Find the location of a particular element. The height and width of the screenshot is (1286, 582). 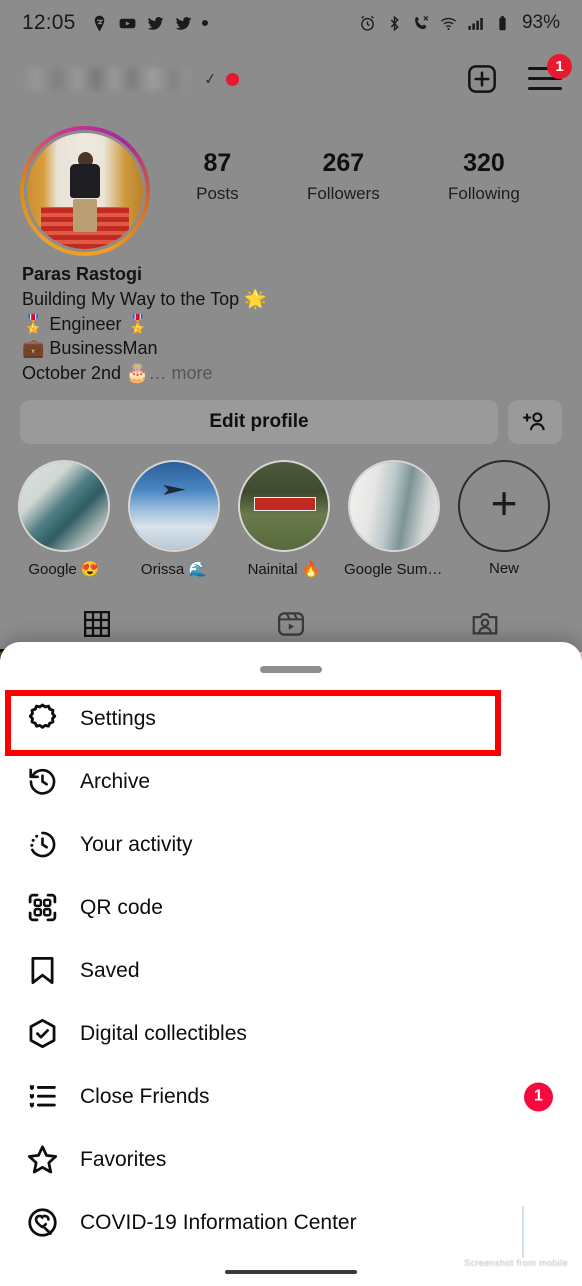

posts-count: 87 is located at coordinates (217, 163).